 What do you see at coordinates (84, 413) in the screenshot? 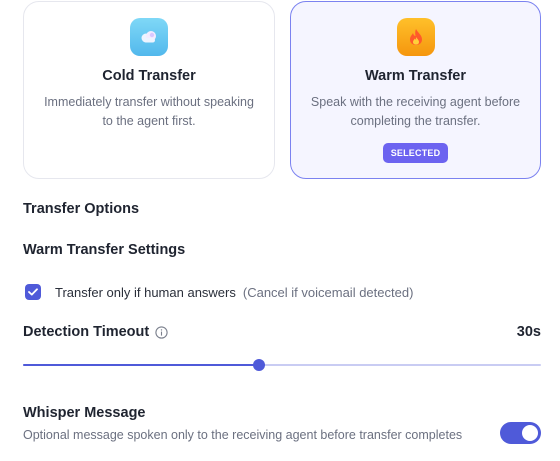
I see `whisper-message-title: Whisper Message` at bounding box center [84, 413].